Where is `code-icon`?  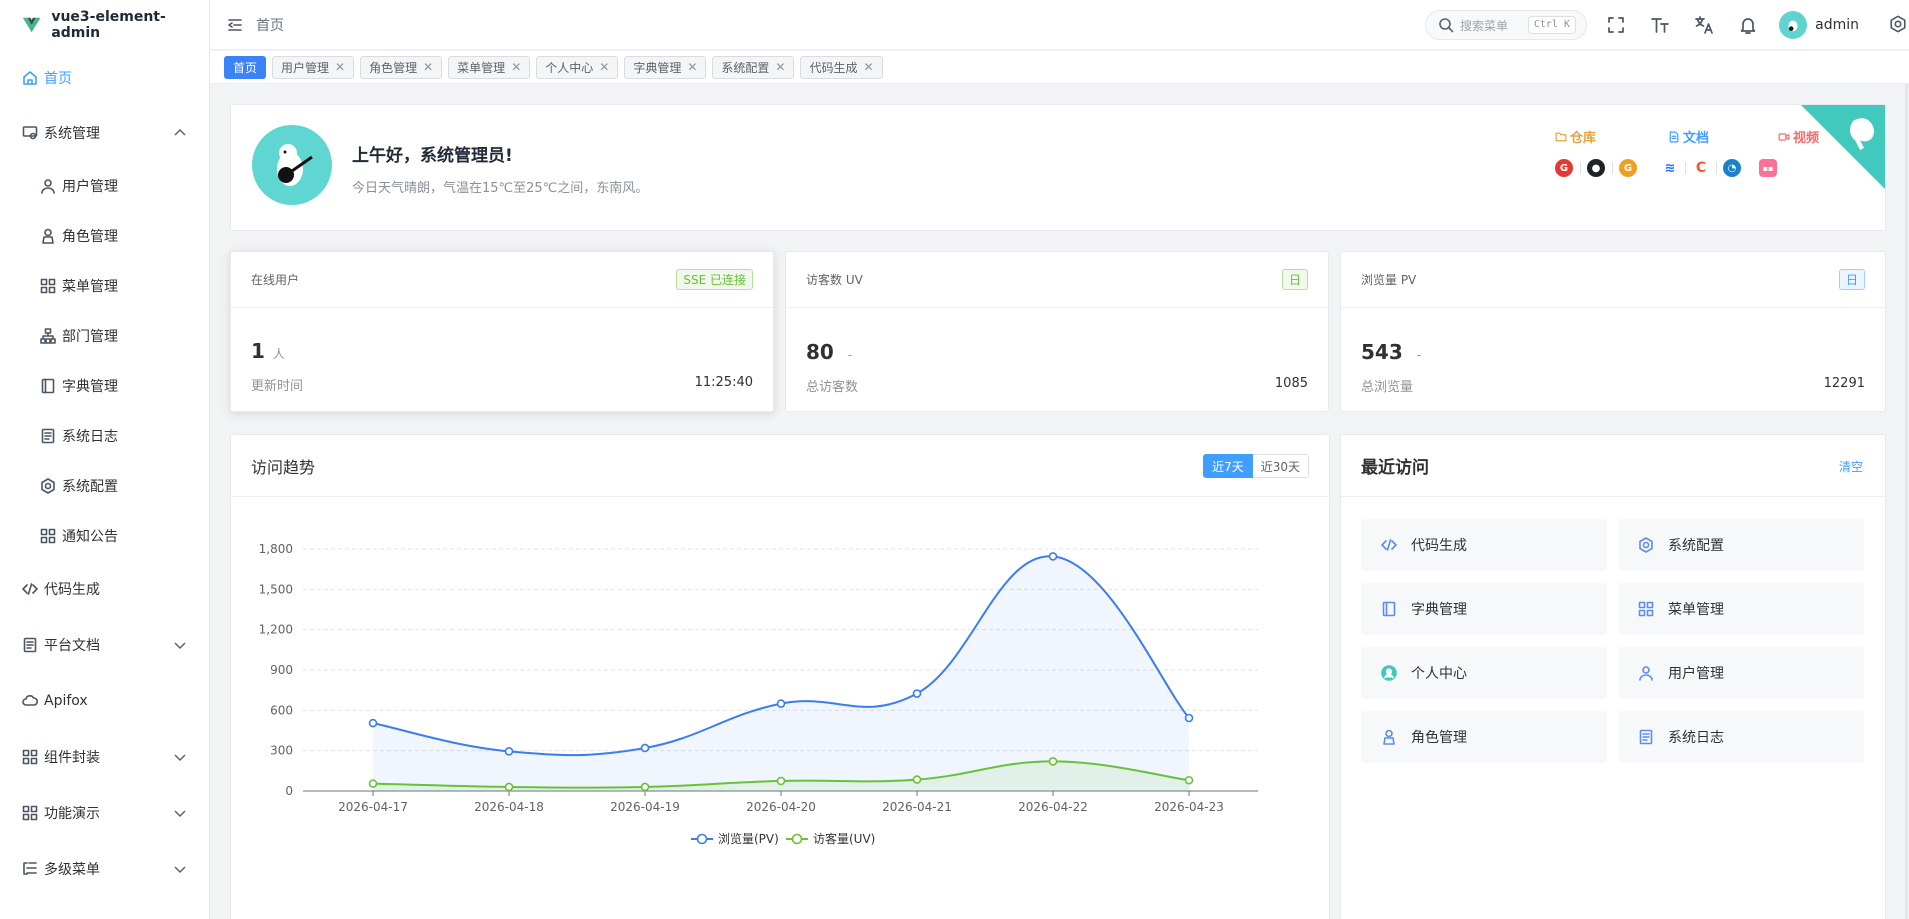
code-icon is located at coordinates (1389, 545).